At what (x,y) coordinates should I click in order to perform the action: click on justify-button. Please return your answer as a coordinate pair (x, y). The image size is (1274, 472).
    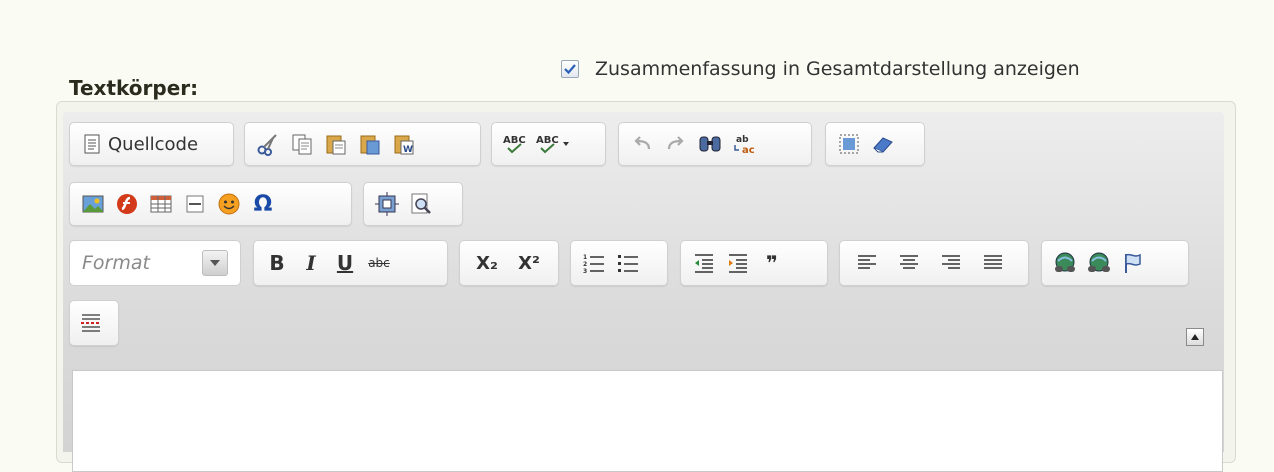
    Looking at the image, I should click on (993, 263).